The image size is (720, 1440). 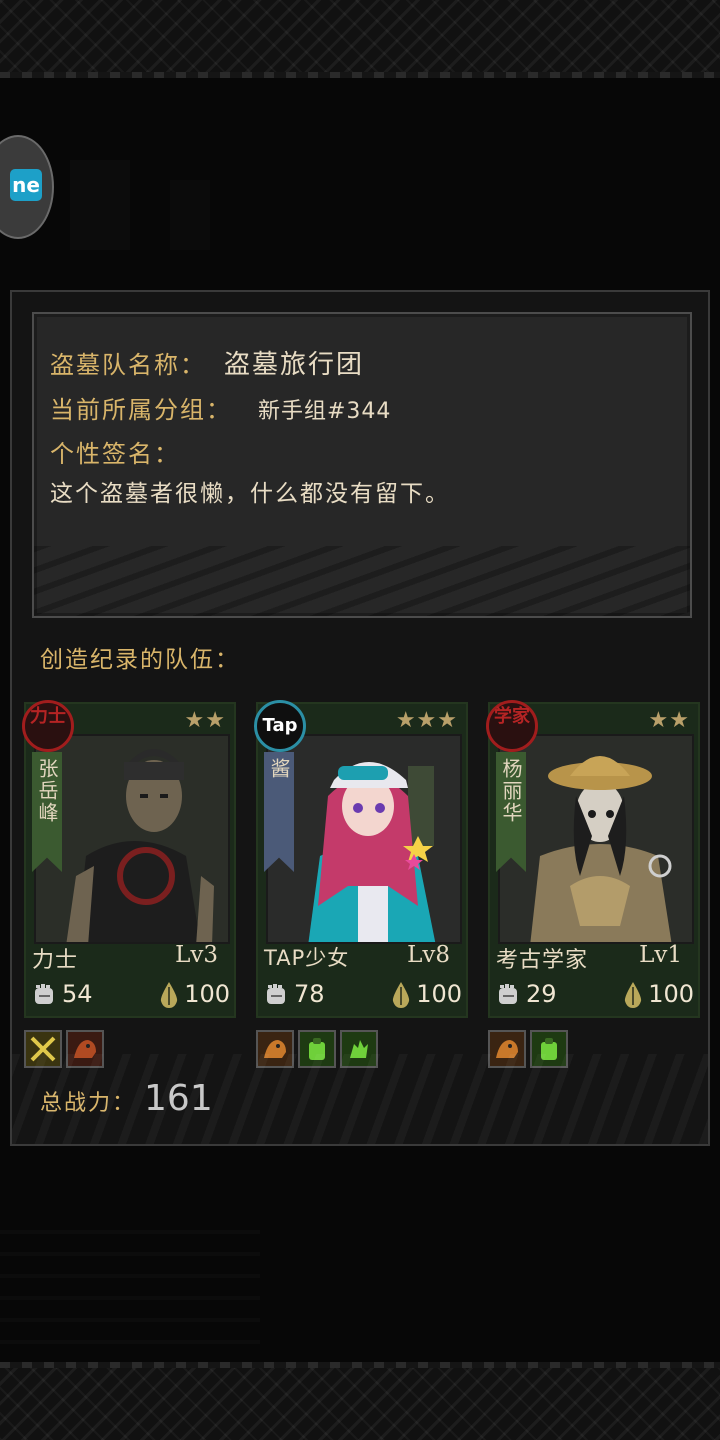 What do you see at coordinates (250, 494) in the screenshot?
I see `signature-text: 这个盗墓者很懒，什么都没有留下。` at bounding box center [250, 494].